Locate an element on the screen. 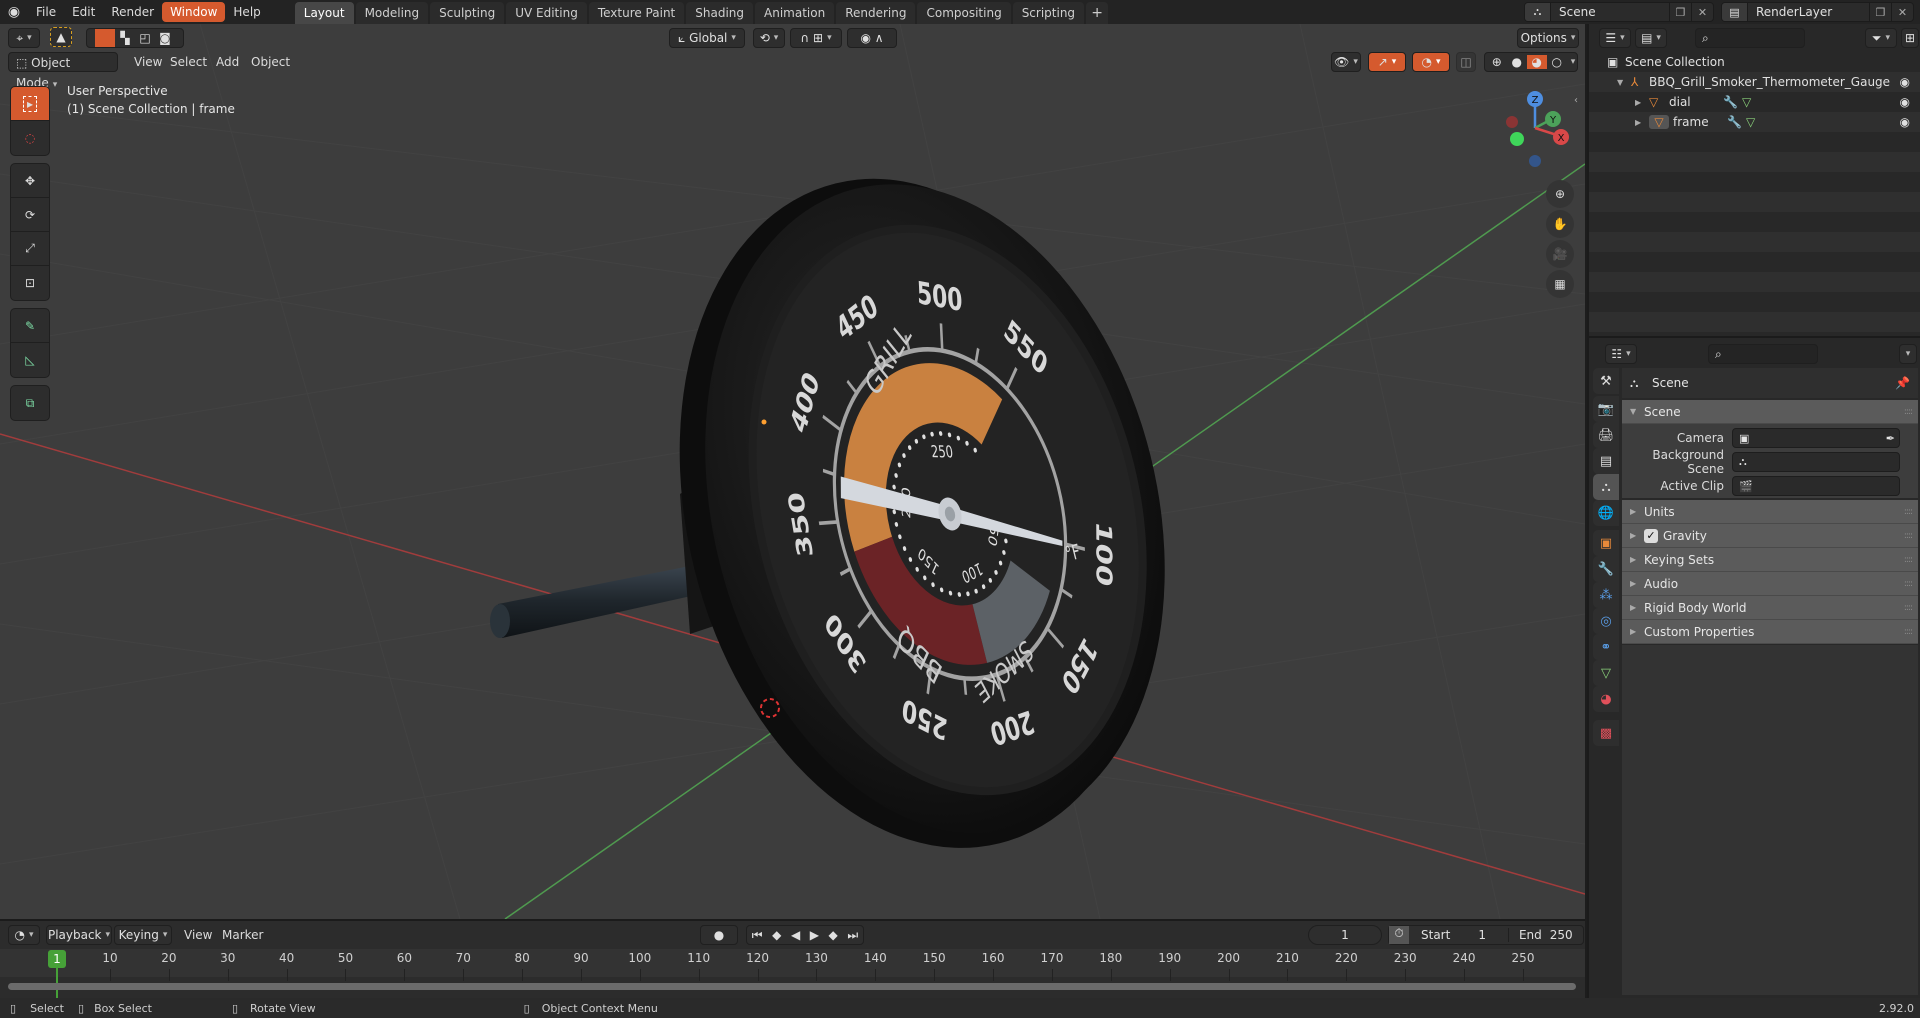 This screenshot has height=1018, width=1920. blender-logo-icon: ◉ is located at coordinates (14, 12).